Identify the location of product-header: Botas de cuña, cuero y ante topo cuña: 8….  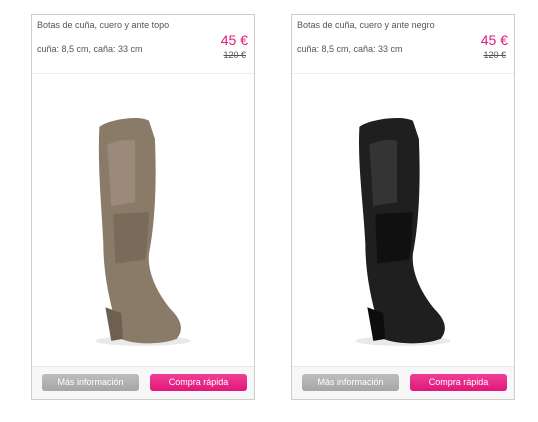
(143, 44).